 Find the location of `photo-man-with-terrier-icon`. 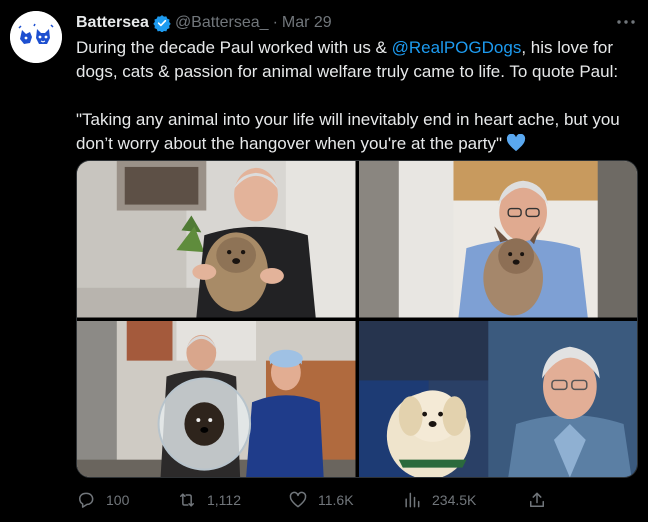

photo-man-with-terrier-icon is located at coordinates (216, 239).